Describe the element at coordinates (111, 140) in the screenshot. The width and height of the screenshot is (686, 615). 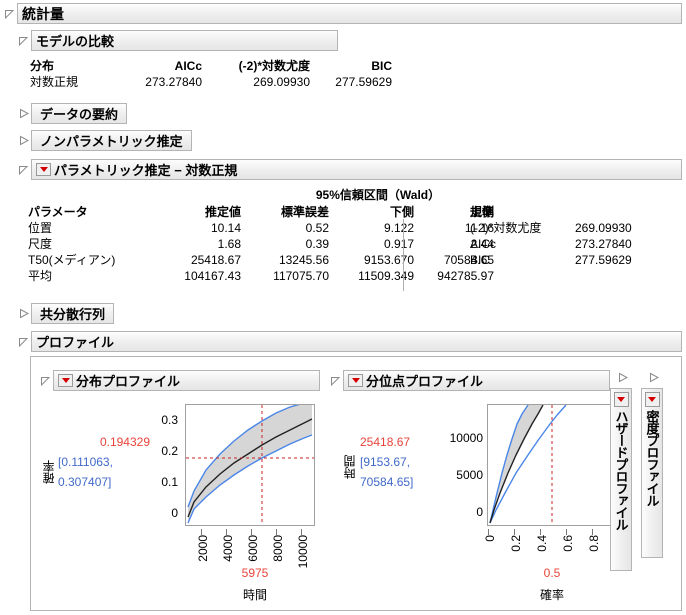
I see `nonparametric-estimate-title: ノンパラメトリック推定` at that location.